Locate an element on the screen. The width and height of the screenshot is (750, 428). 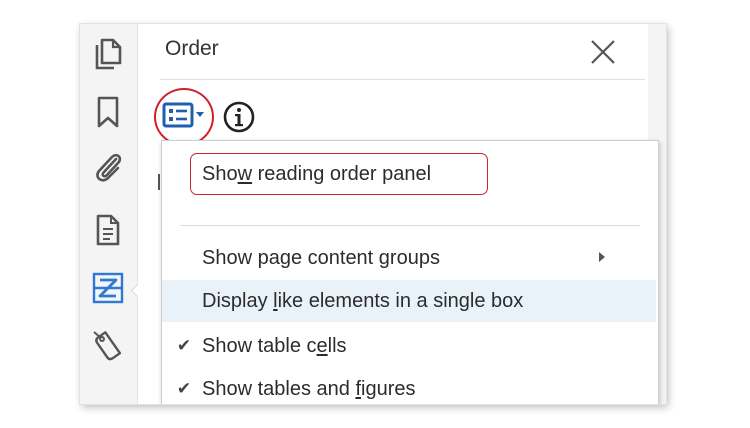
attachments-button is located at coordinates (108, 168).